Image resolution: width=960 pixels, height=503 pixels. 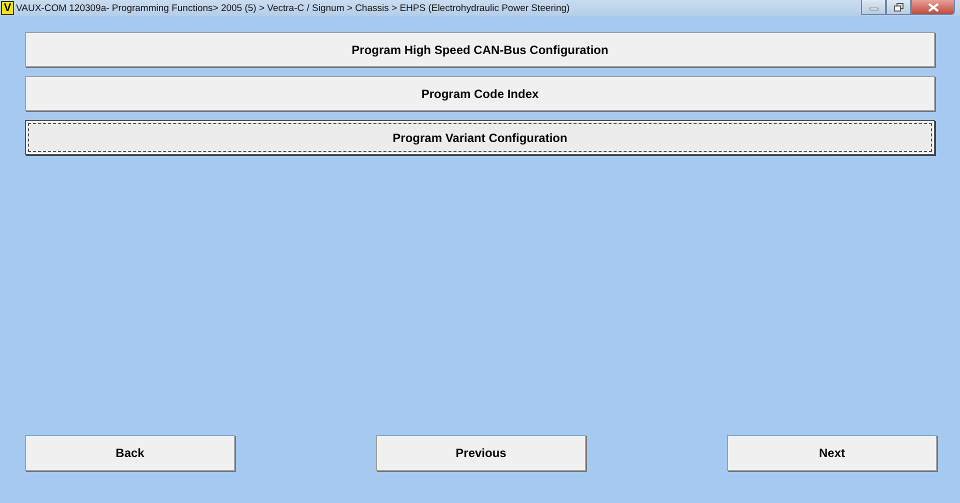 What do you see at coordinates (480, 49) in the screenshot?
I see `option-button: Program High Speed CAN-Bus Configuration` at bounding box center [480, 49].